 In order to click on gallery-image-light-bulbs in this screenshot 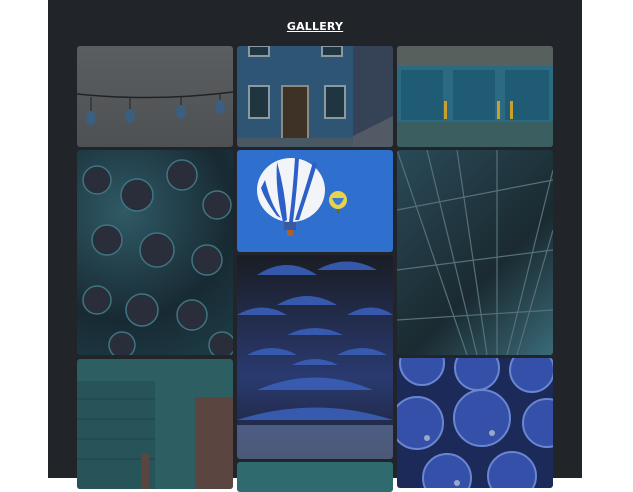, I will do `click(155, 96)`.